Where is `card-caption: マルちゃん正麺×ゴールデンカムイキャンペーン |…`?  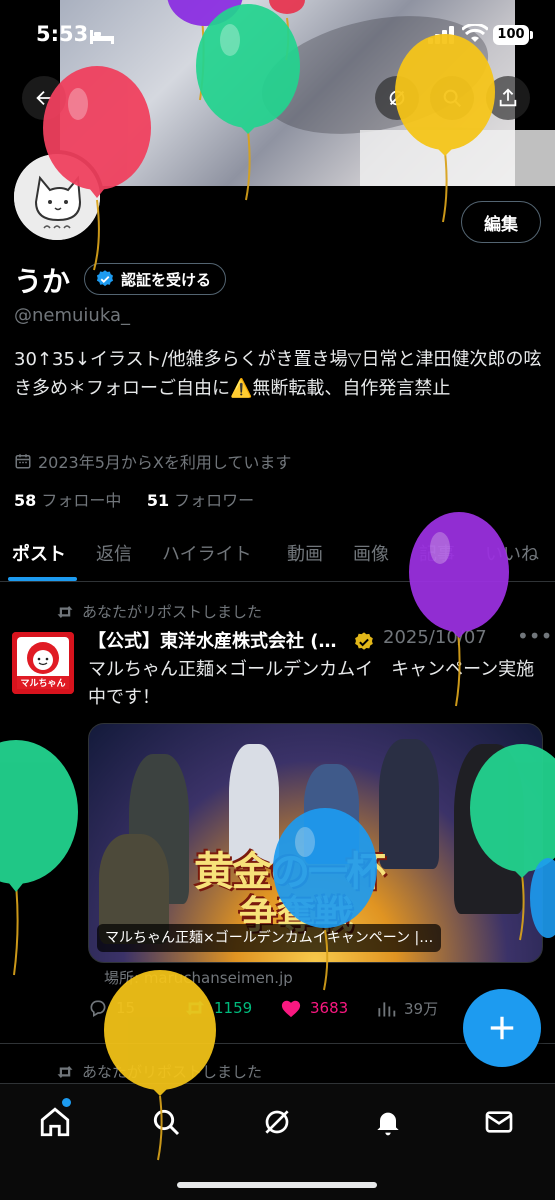
card-caption: マルちゃん正麺×ゴールデンカムイキャンペーン |… is located at coordinates (269, 938).